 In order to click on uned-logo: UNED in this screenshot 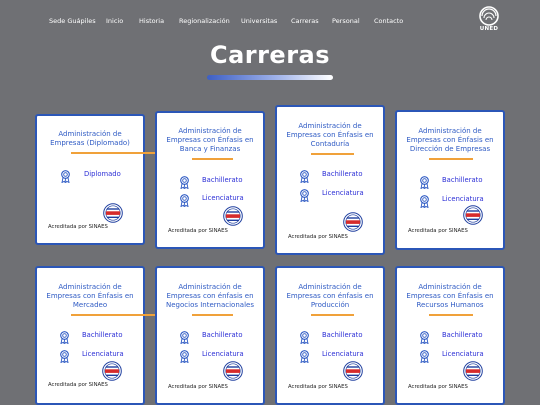, I will do `click(489, 21)`.